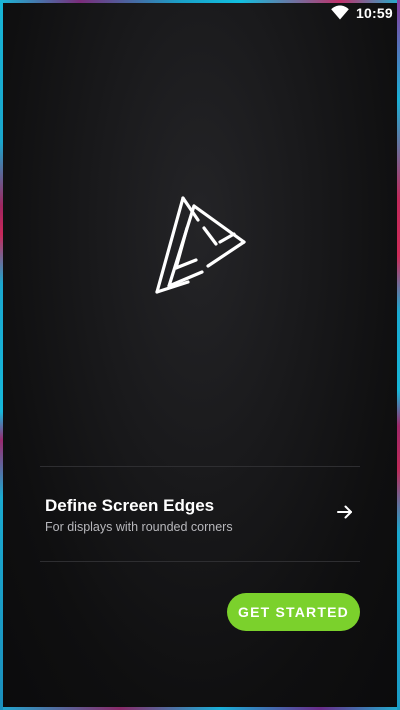 The width and height of the screenshot is (400, 710). What do you see at coordinates (340, 12) in the screenshot?
I see `wifi-icon` at bounding box center [340, 12].